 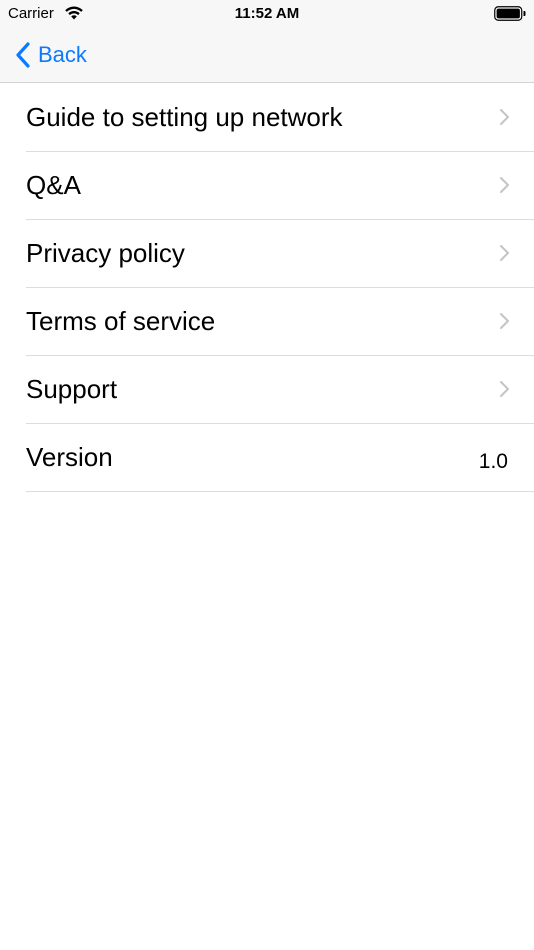 What do you see at coordinates (280, 186) in the screenshot?
I see `list-item-qa: Q&A` at bounding box center [280, 186].